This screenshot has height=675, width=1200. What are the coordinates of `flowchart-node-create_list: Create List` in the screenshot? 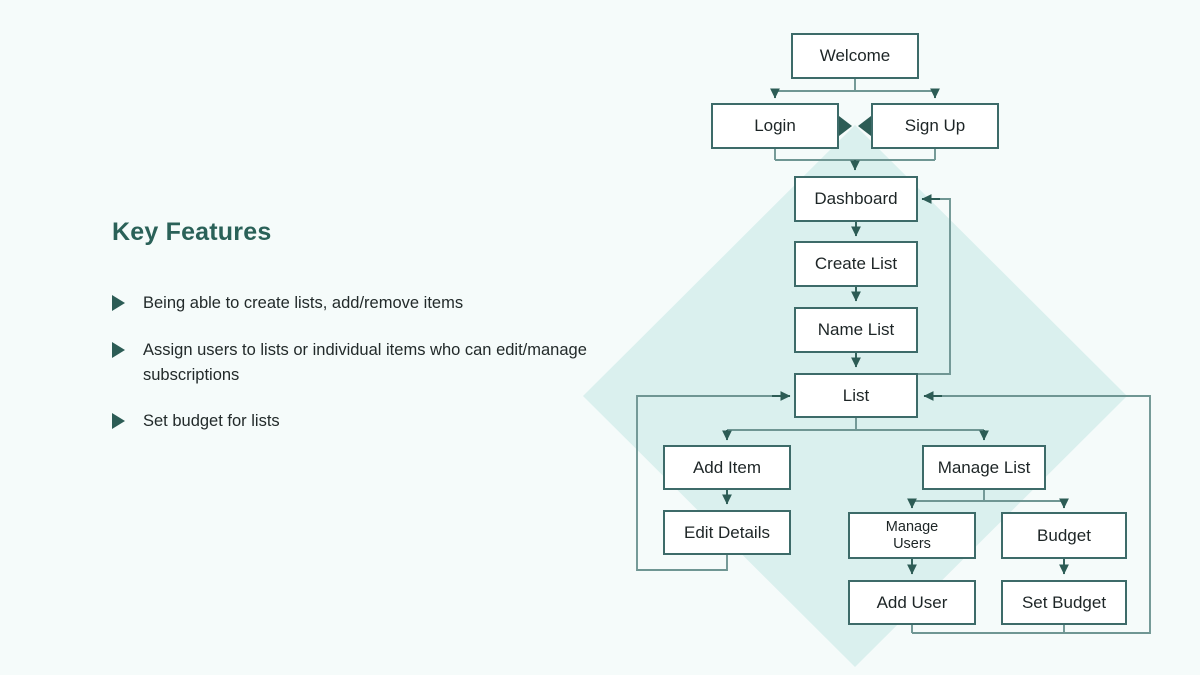 It's located at (856, 264).